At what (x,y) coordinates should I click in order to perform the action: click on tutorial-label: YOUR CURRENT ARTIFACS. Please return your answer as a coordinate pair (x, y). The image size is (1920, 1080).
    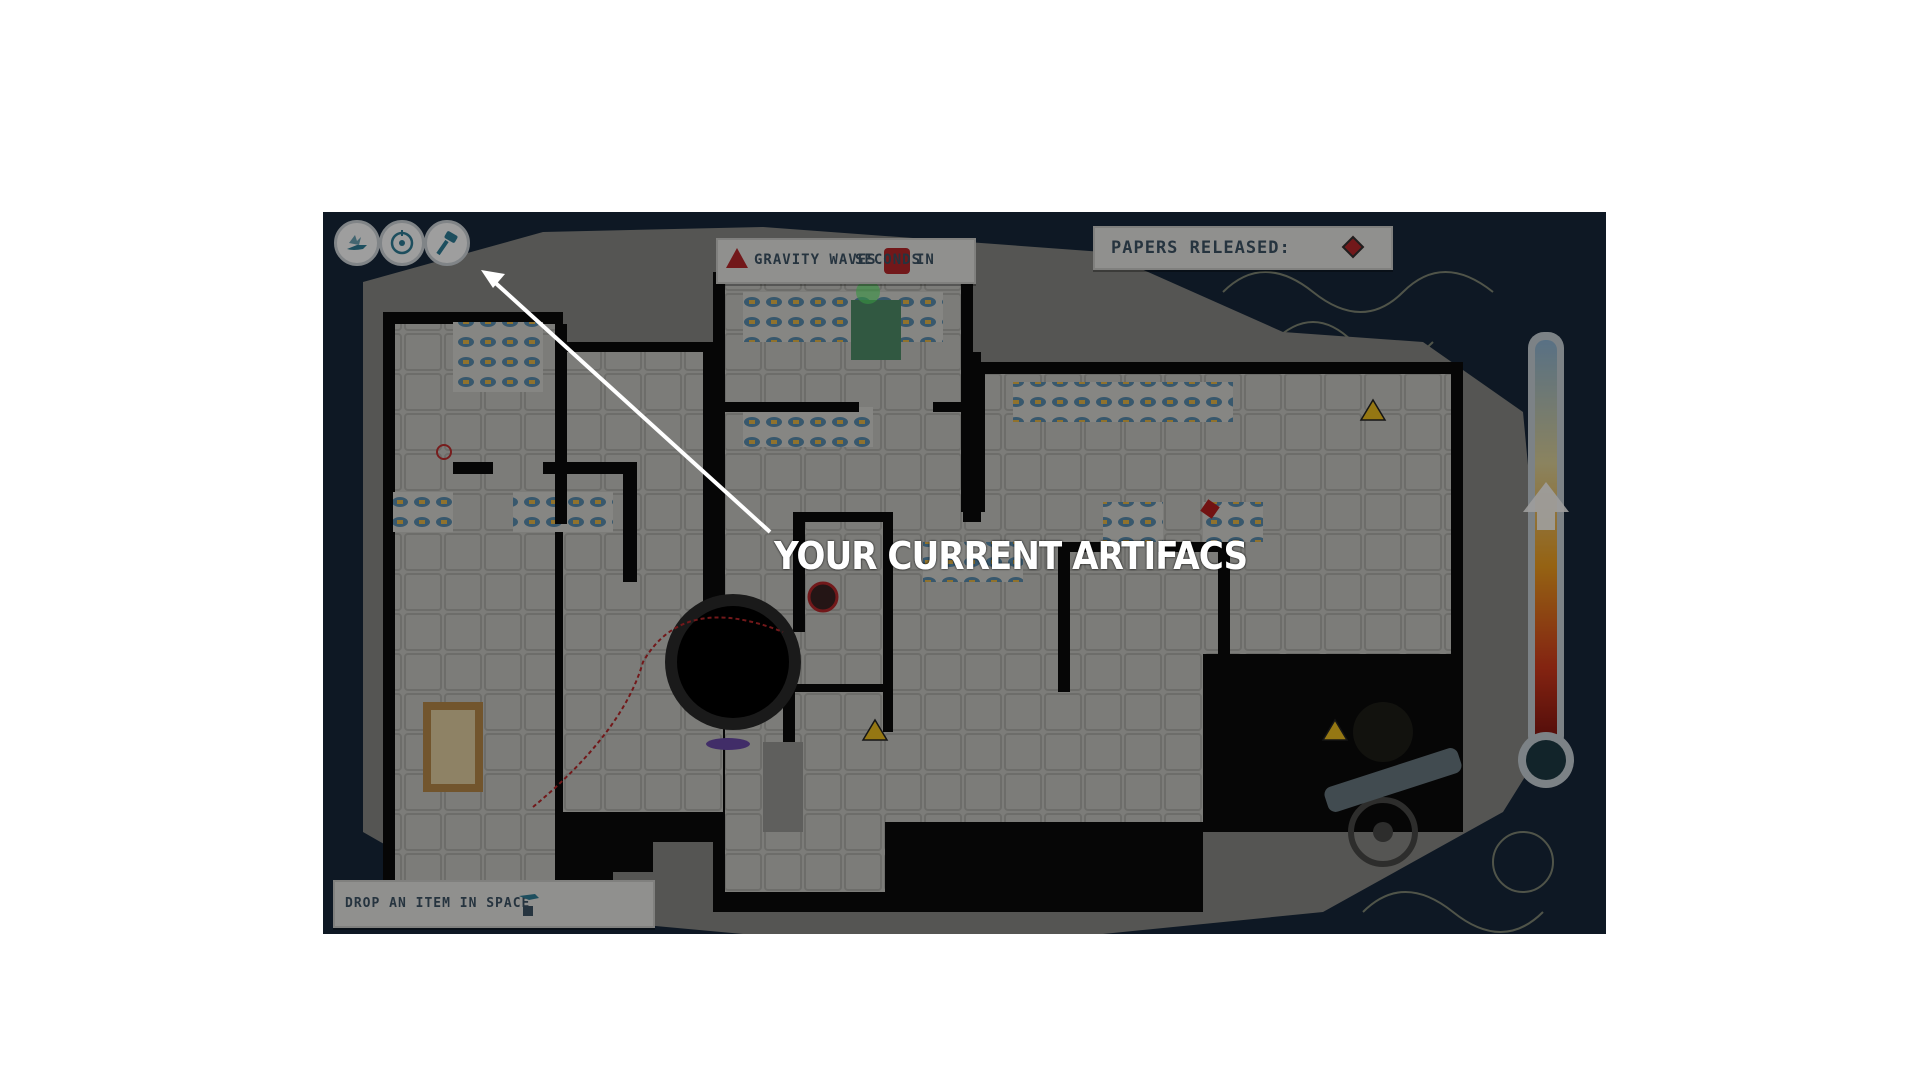
    Looking at the image, I should click on (1011, 556).